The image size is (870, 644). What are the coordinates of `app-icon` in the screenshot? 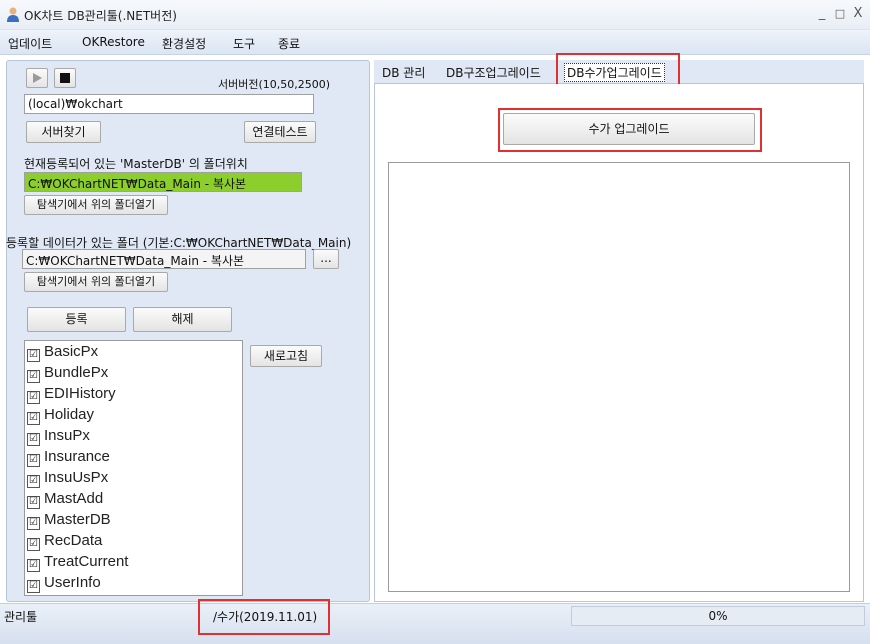 It's located at (13, 14).